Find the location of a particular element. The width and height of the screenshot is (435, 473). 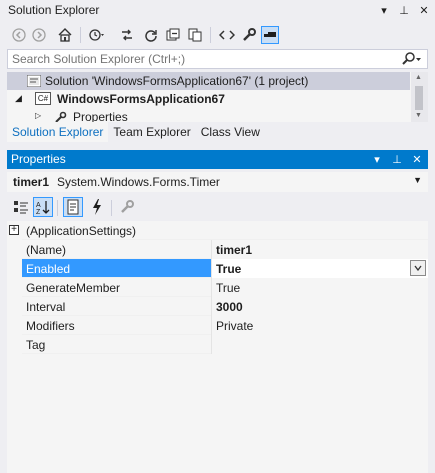

alphabetical-icon: AZ is located at coordinates (43, 207).